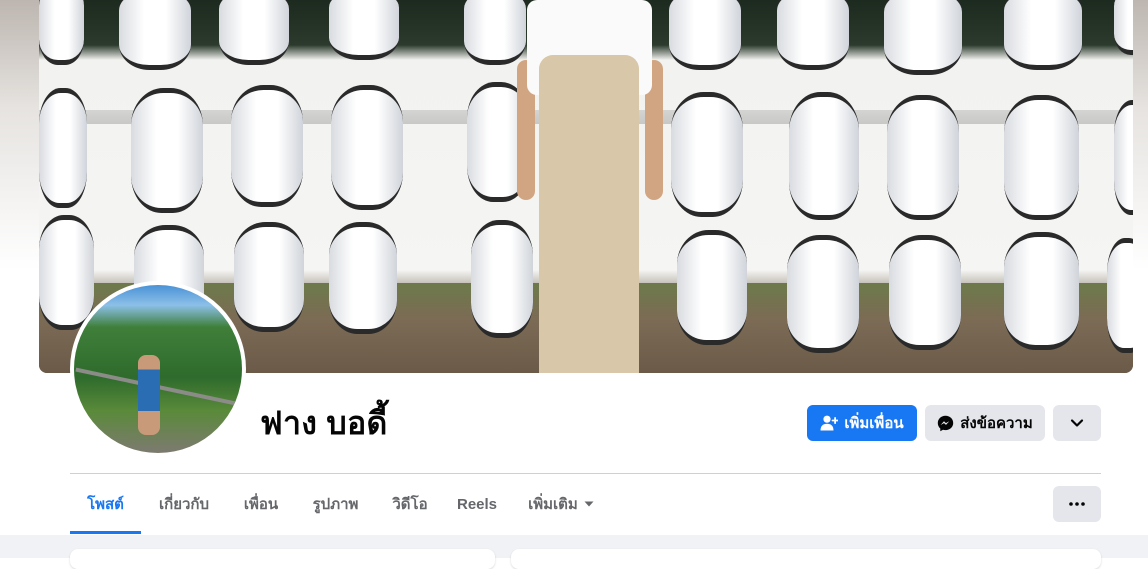  I want to click on tab-about: เกี่ยวกับ, so click(184, 504).